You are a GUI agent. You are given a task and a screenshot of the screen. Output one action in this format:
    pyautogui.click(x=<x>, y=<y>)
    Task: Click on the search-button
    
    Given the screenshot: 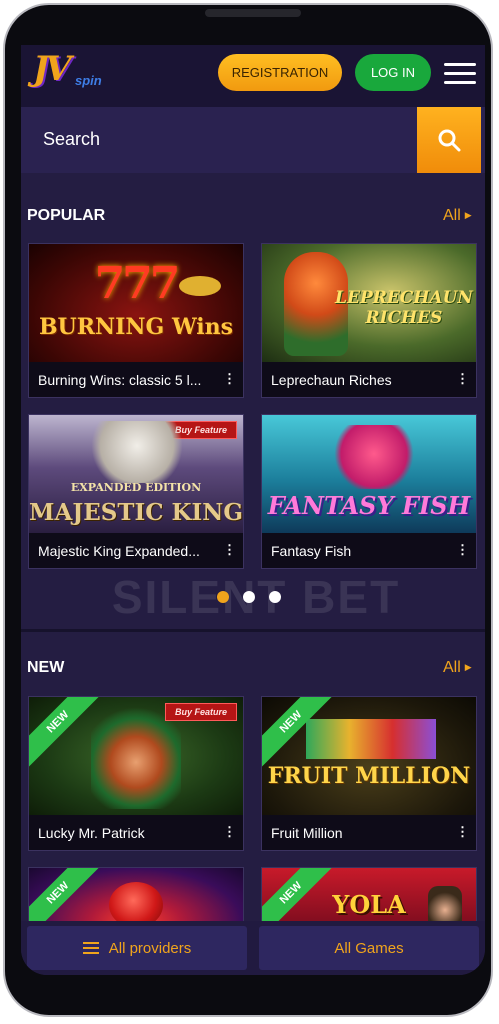 What is the action you would take?
    pyautogui.click(x=449, y=140)
    